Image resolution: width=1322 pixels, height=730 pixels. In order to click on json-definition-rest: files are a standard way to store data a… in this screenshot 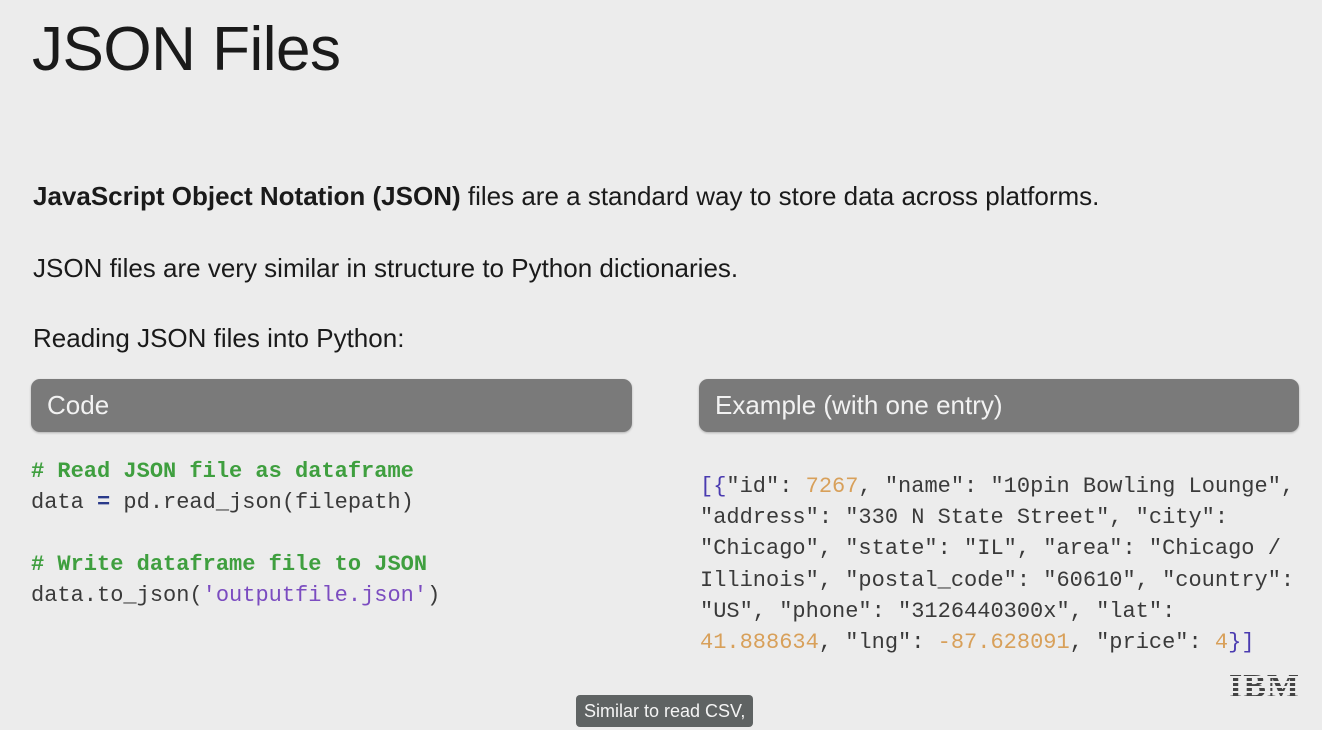, I will do `click(780, 196)`.